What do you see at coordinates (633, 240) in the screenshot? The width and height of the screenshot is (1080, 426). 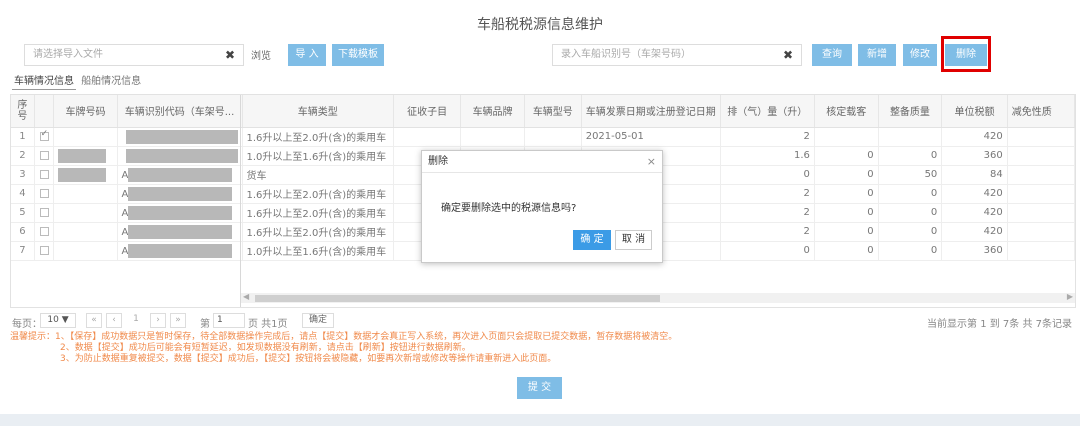 I see `dialog-cancel-button: 取 消` at bounding box center [633, 240].